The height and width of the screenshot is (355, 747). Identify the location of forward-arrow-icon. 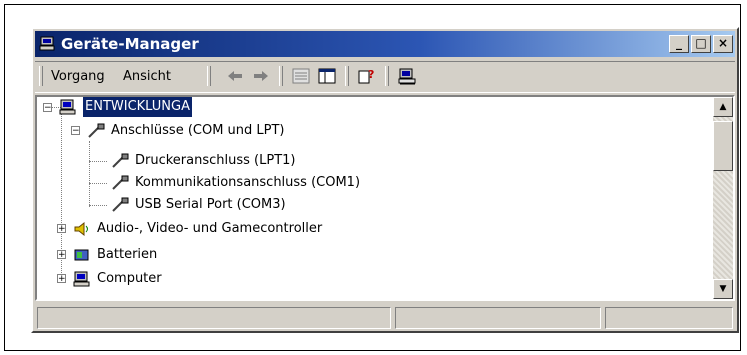
(261, 76).